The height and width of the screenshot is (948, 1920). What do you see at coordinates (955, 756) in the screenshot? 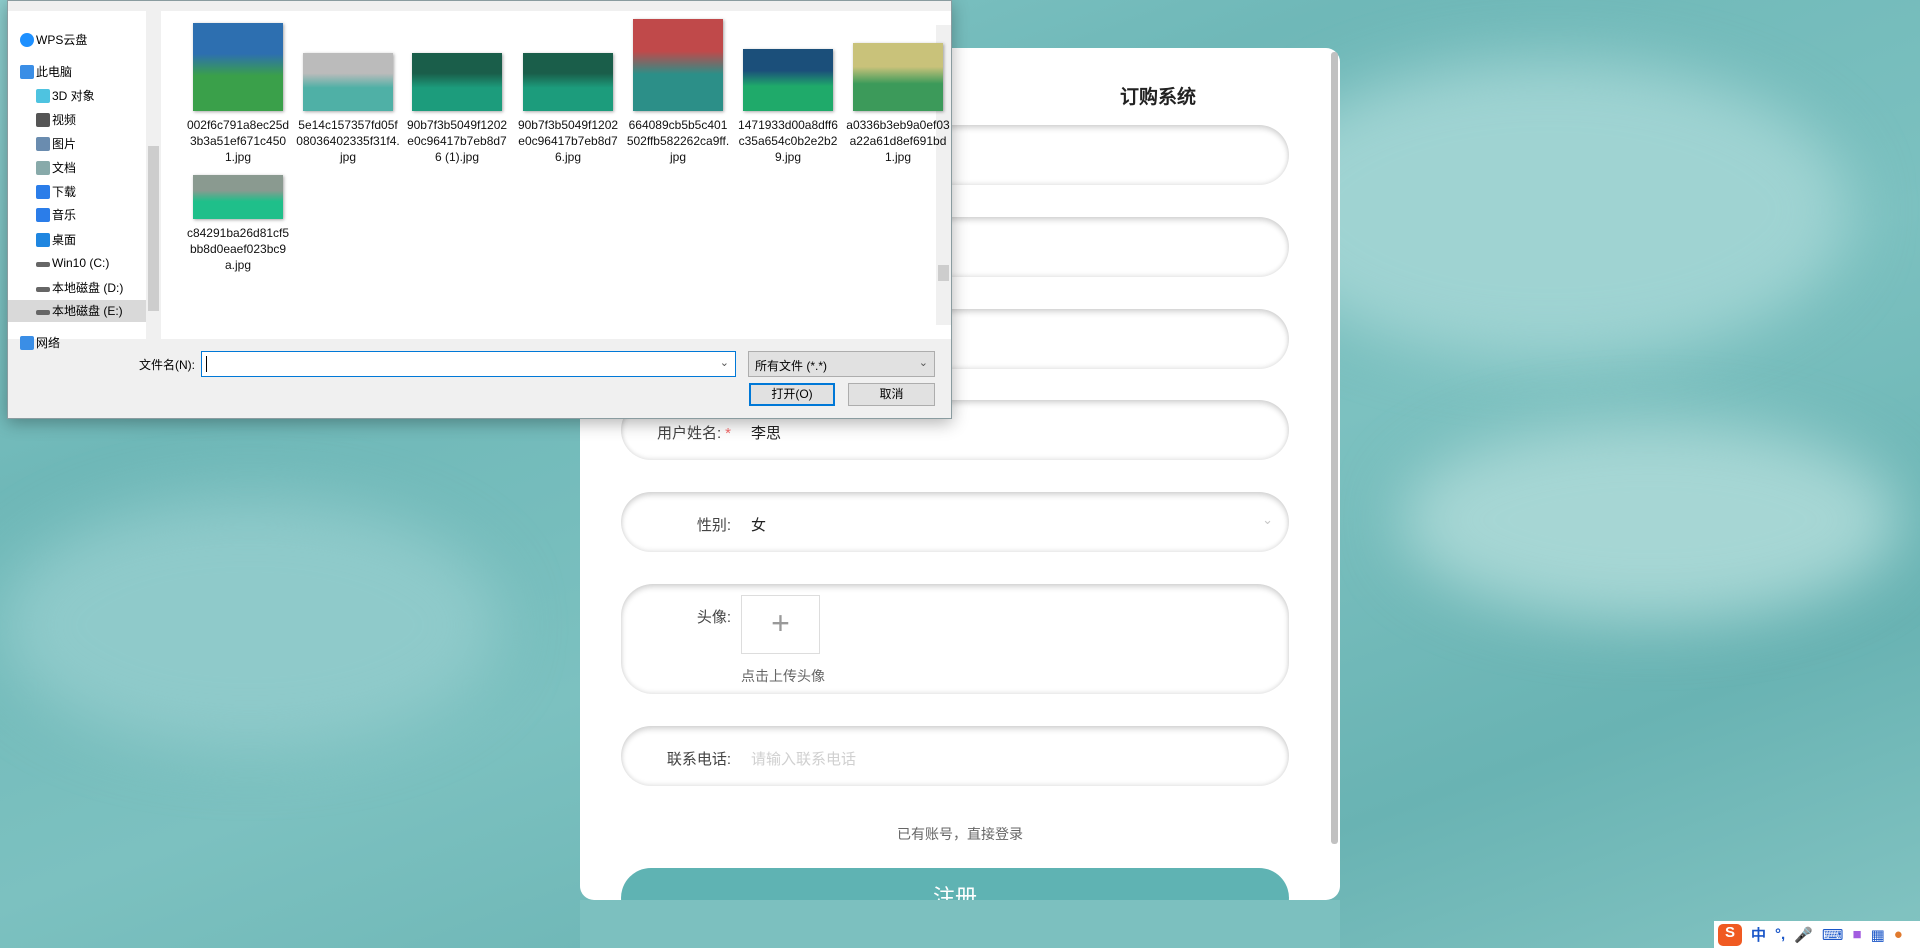
I see `phone-field: 联系电话: 请输入联系电话` at bounding box center [955, 756].